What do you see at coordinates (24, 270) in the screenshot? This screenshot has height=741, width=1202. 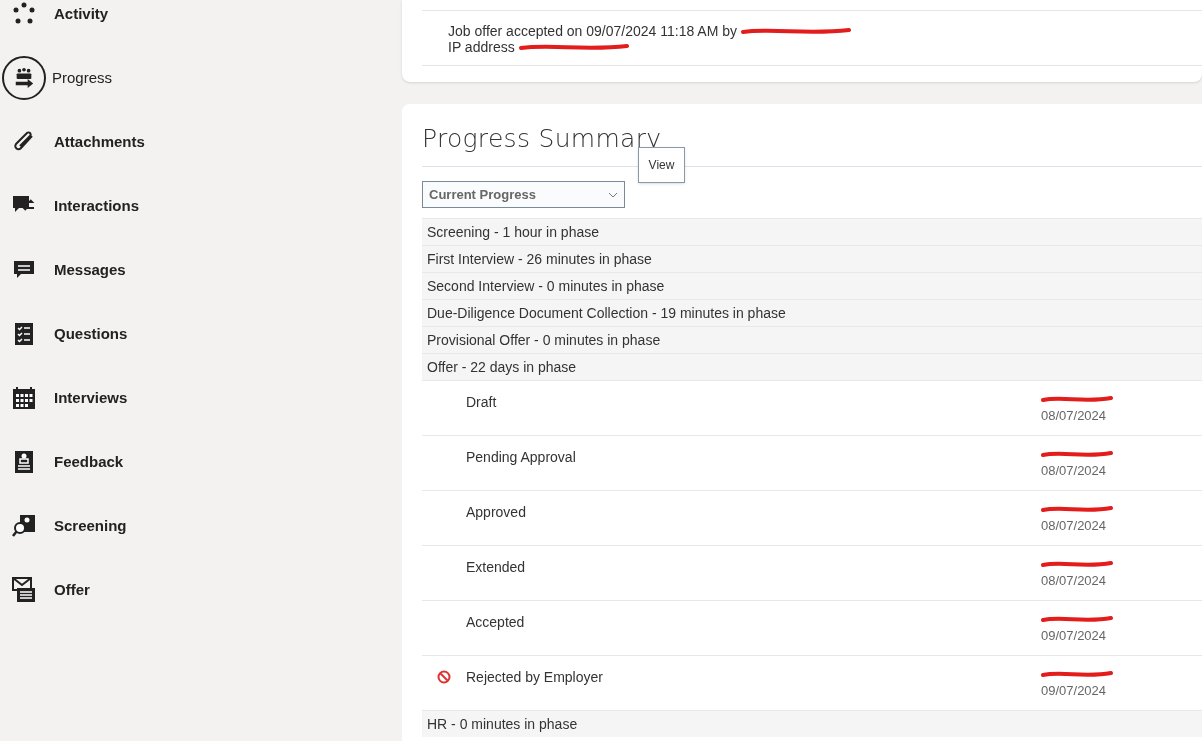 I see `chat-bubble-icon` at bounding box center [24, 270].